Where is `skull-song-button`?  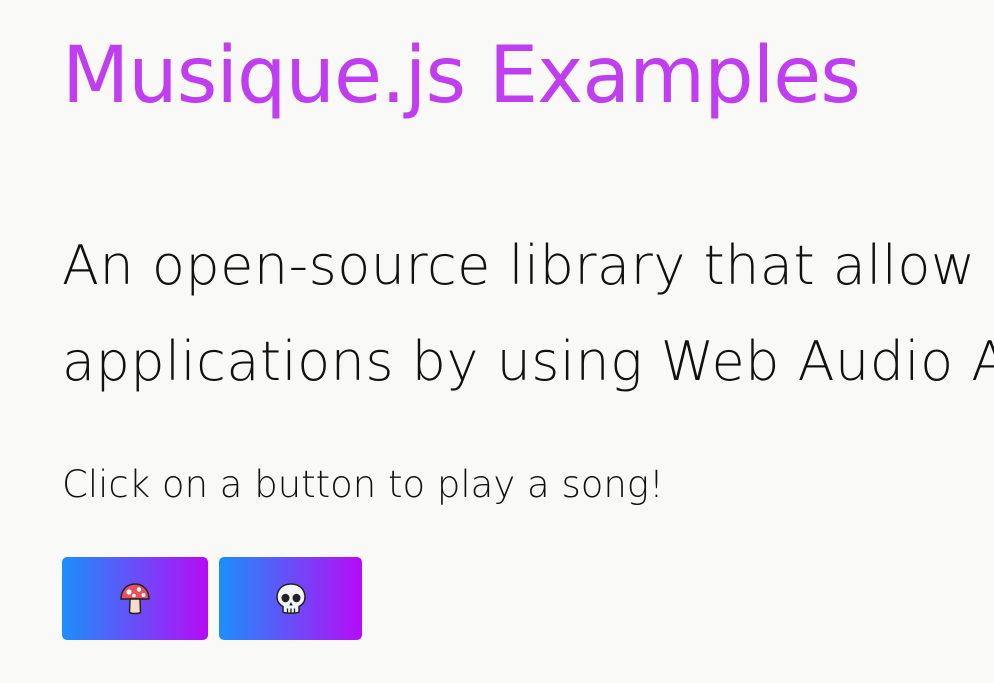
skull-song-button is located at coordinates (290, 598).